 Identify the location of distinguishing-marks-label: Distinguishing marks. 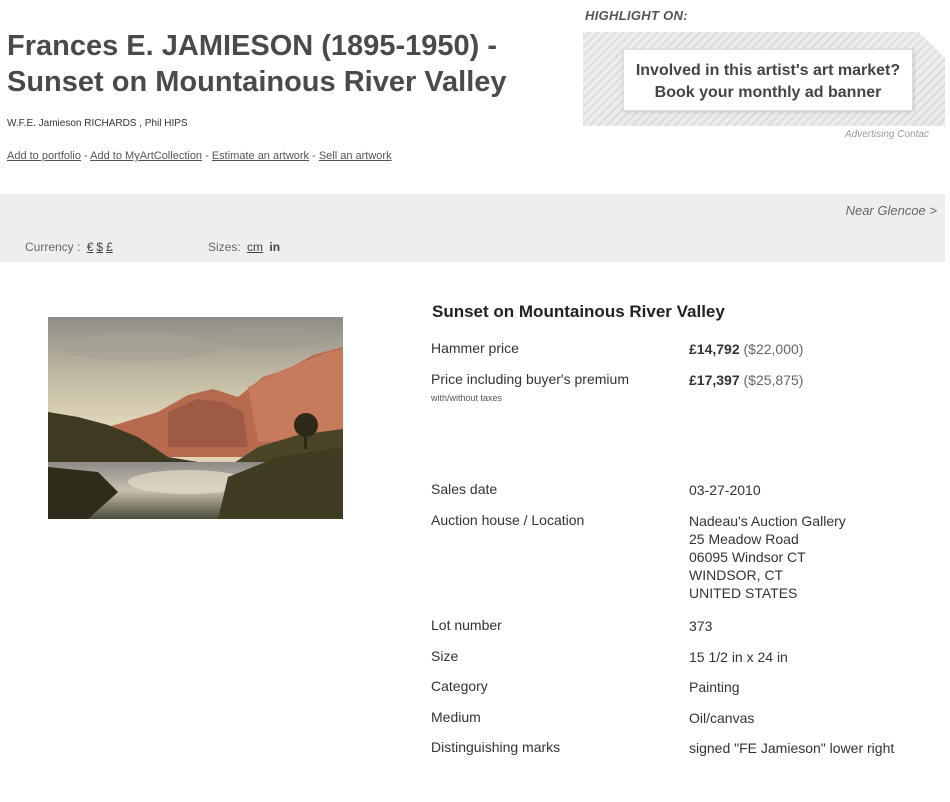
(496, 747).